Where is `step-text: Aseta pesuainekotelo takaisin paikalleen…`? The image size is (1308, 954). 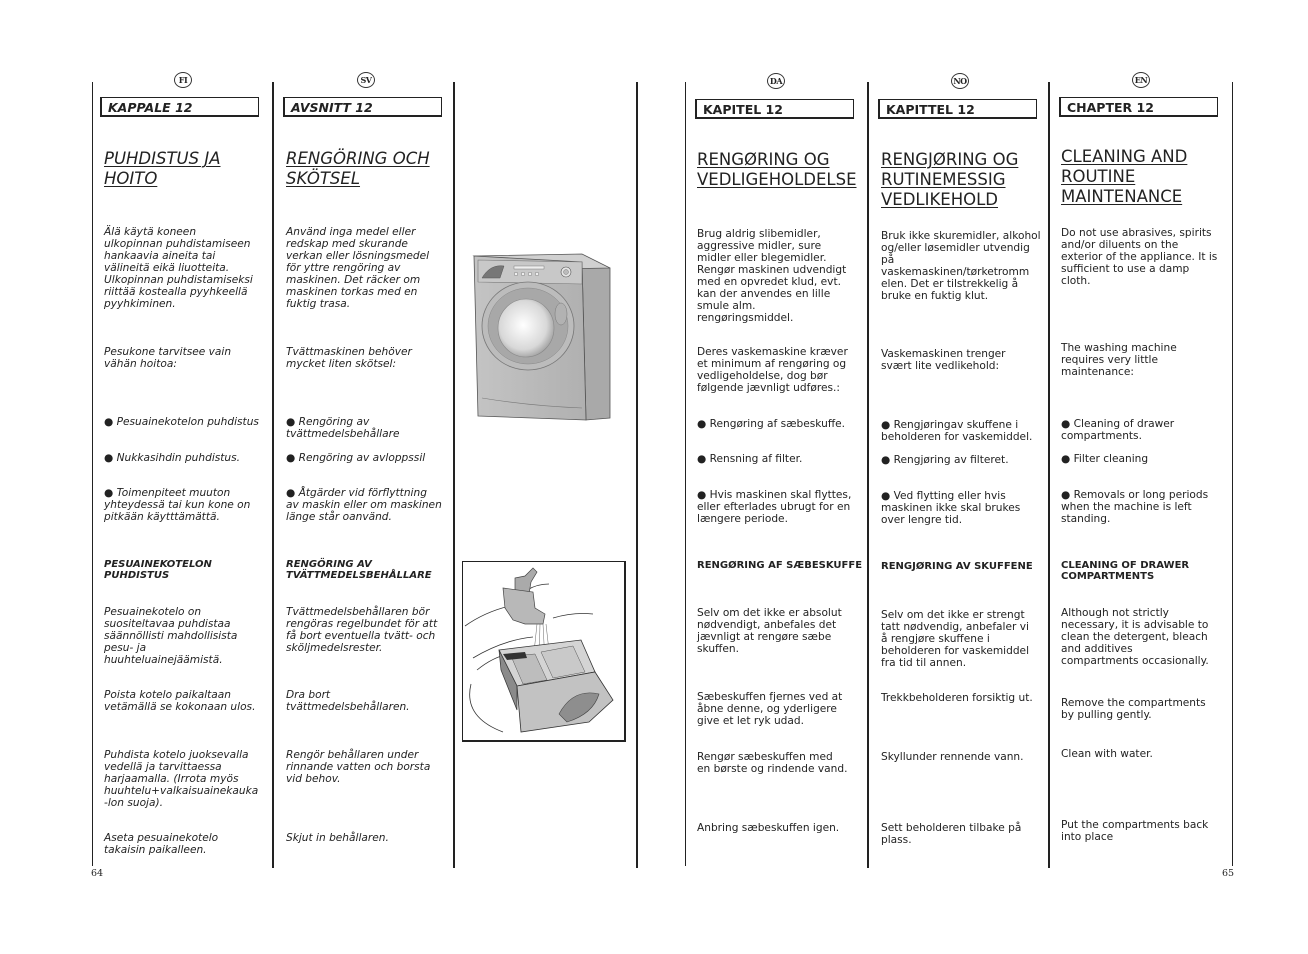
step-text: Aseta pesuainekotelo takaisin paikalleen… is located at coordinates (161, 844).